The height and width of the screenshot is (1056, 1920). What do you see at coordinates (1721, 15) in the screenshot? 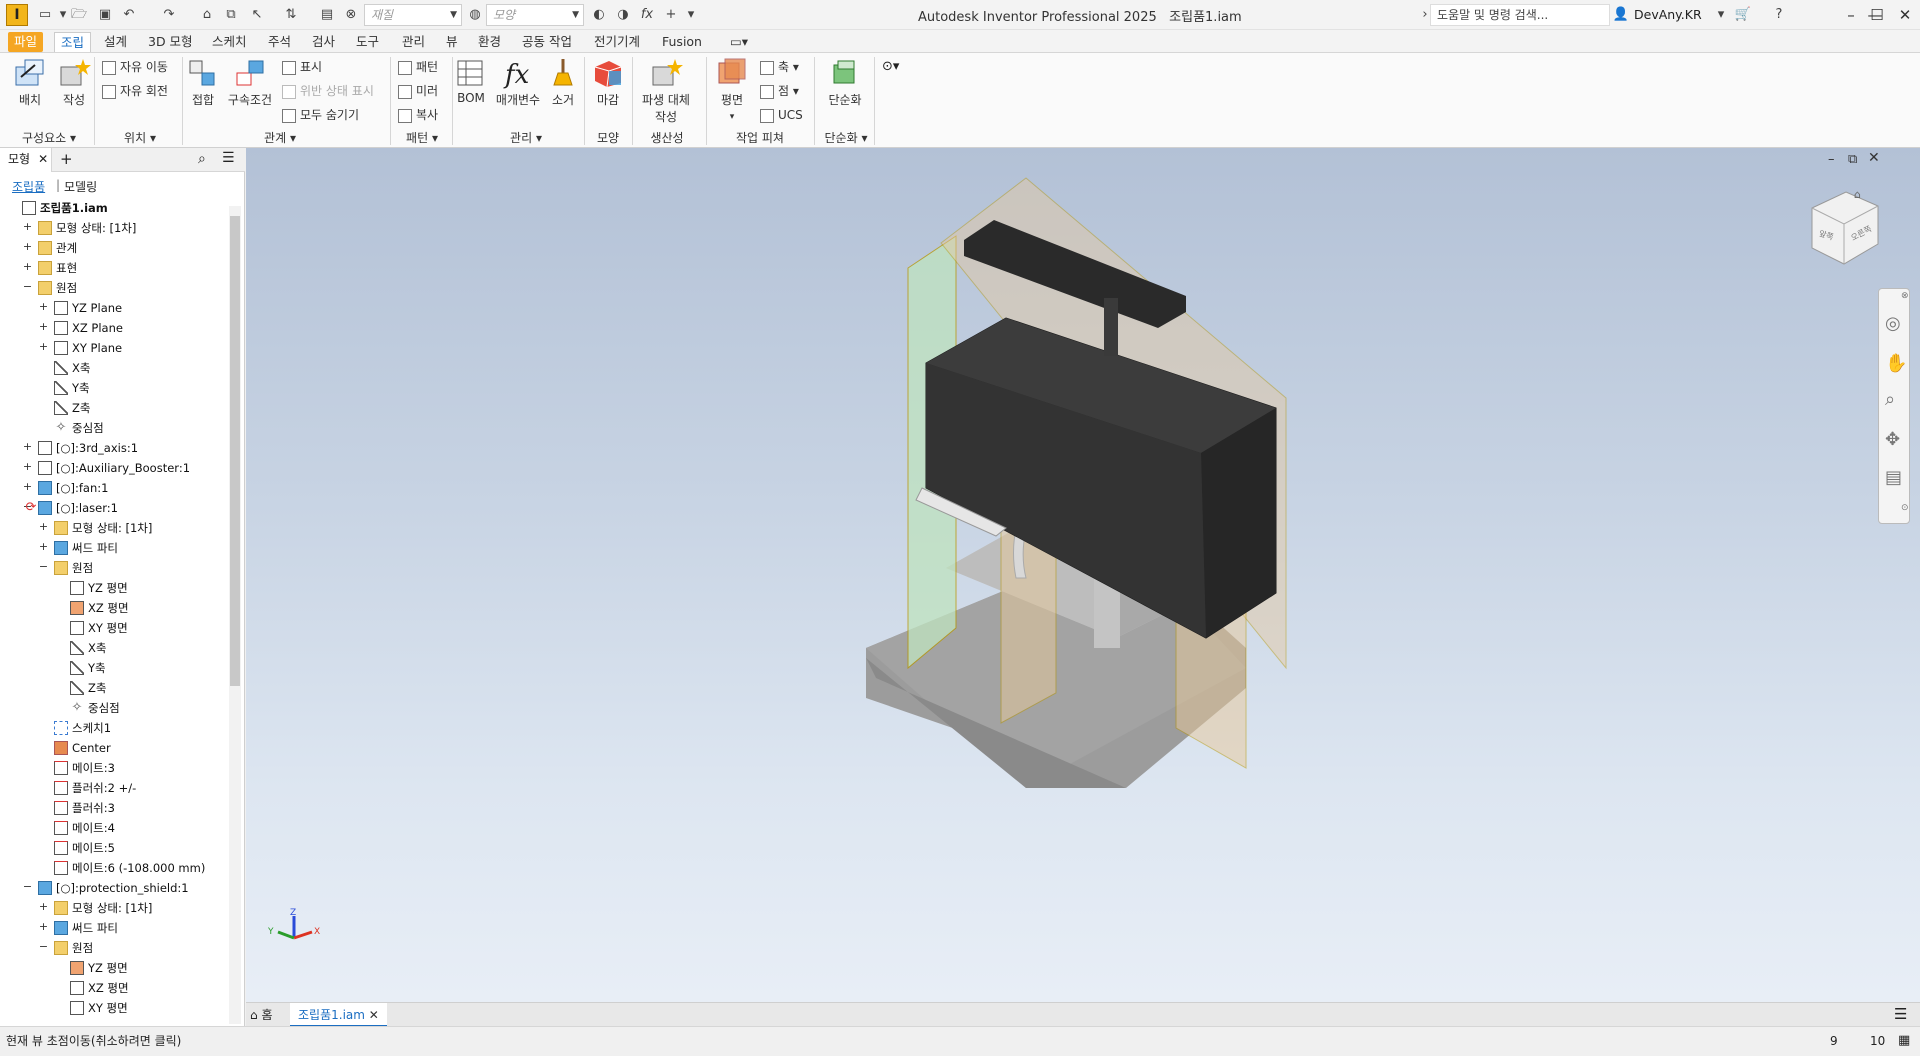
I see `chevron-down-icon: ▾` at bounding box center [1721, 15].